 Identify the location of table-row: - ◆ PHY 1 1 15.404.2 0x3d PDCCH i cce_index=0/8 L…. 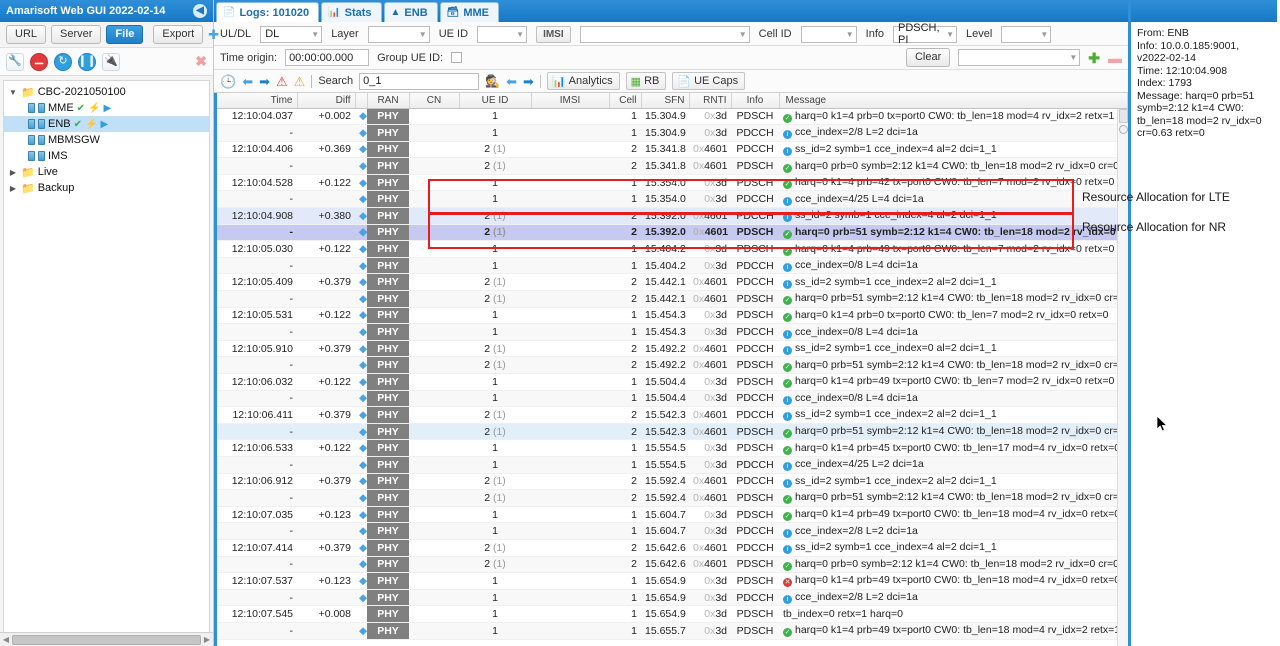
(672, 266).